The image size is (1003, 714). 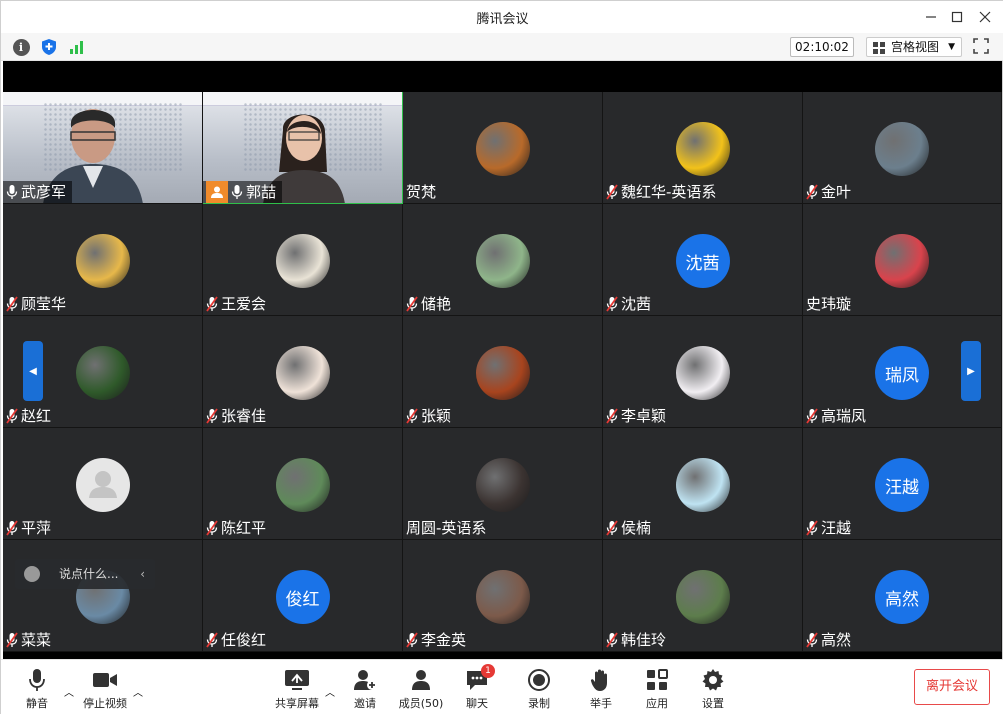 I want to click on stop-video-button: 停止视频, so click(x=105, y=691).